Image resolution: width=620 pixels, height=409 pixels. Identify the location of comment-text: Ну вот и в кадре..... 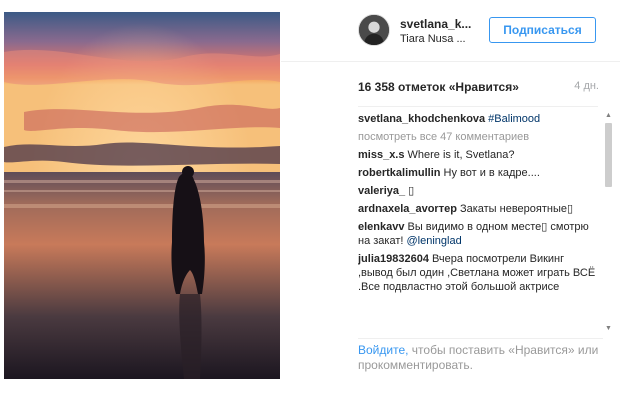
(491, 173).